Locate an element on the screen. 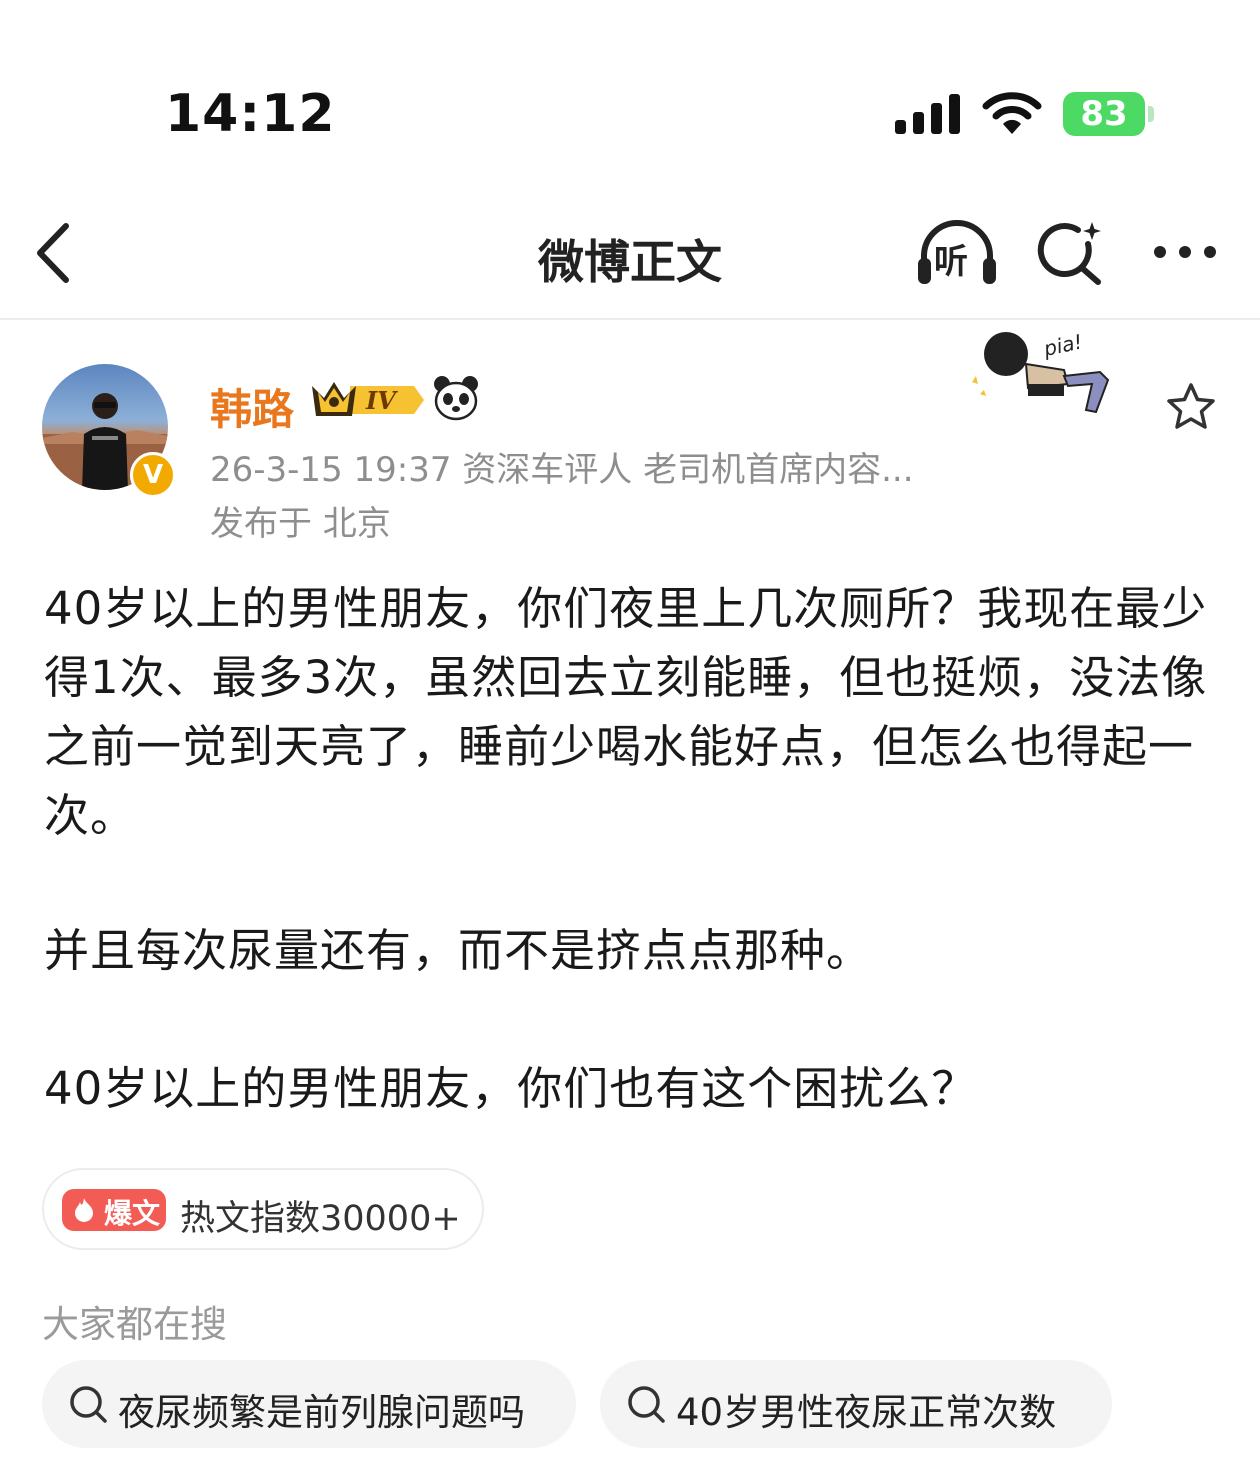 This screenshot has width=1260, height=1469. trending-search-heading: 大家都在搜 is located at coordinates (134, 1324).